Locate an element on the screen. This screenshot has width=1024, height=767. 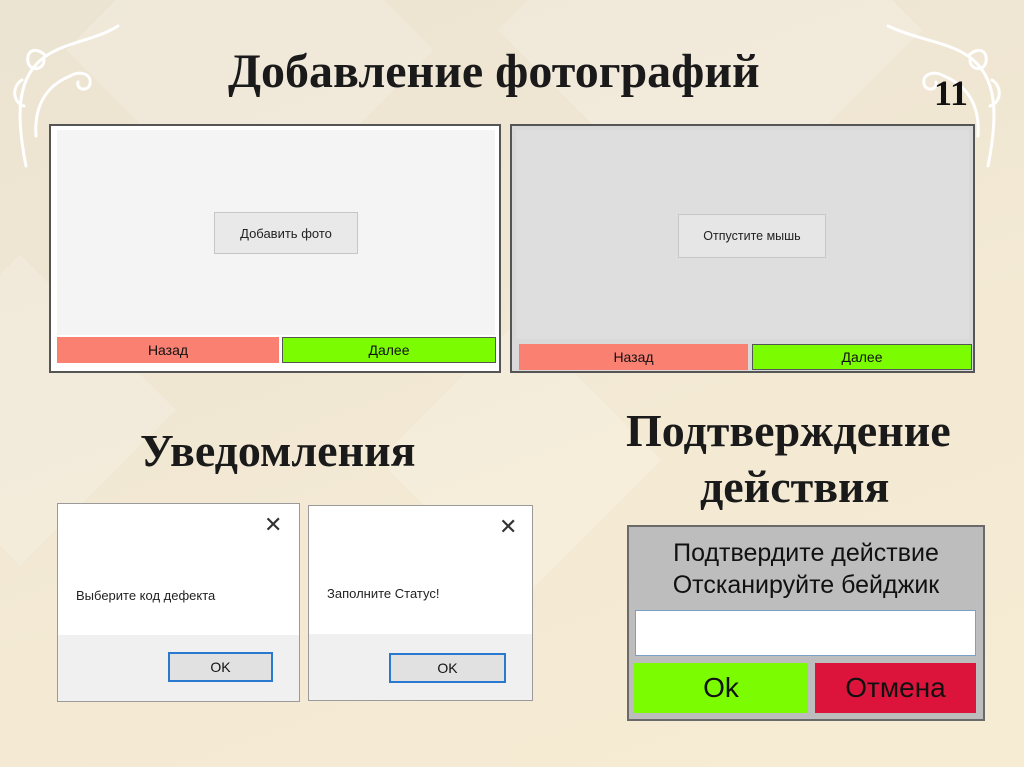
section-title-notifications: Уведомления is located at coordinates (278, 450).